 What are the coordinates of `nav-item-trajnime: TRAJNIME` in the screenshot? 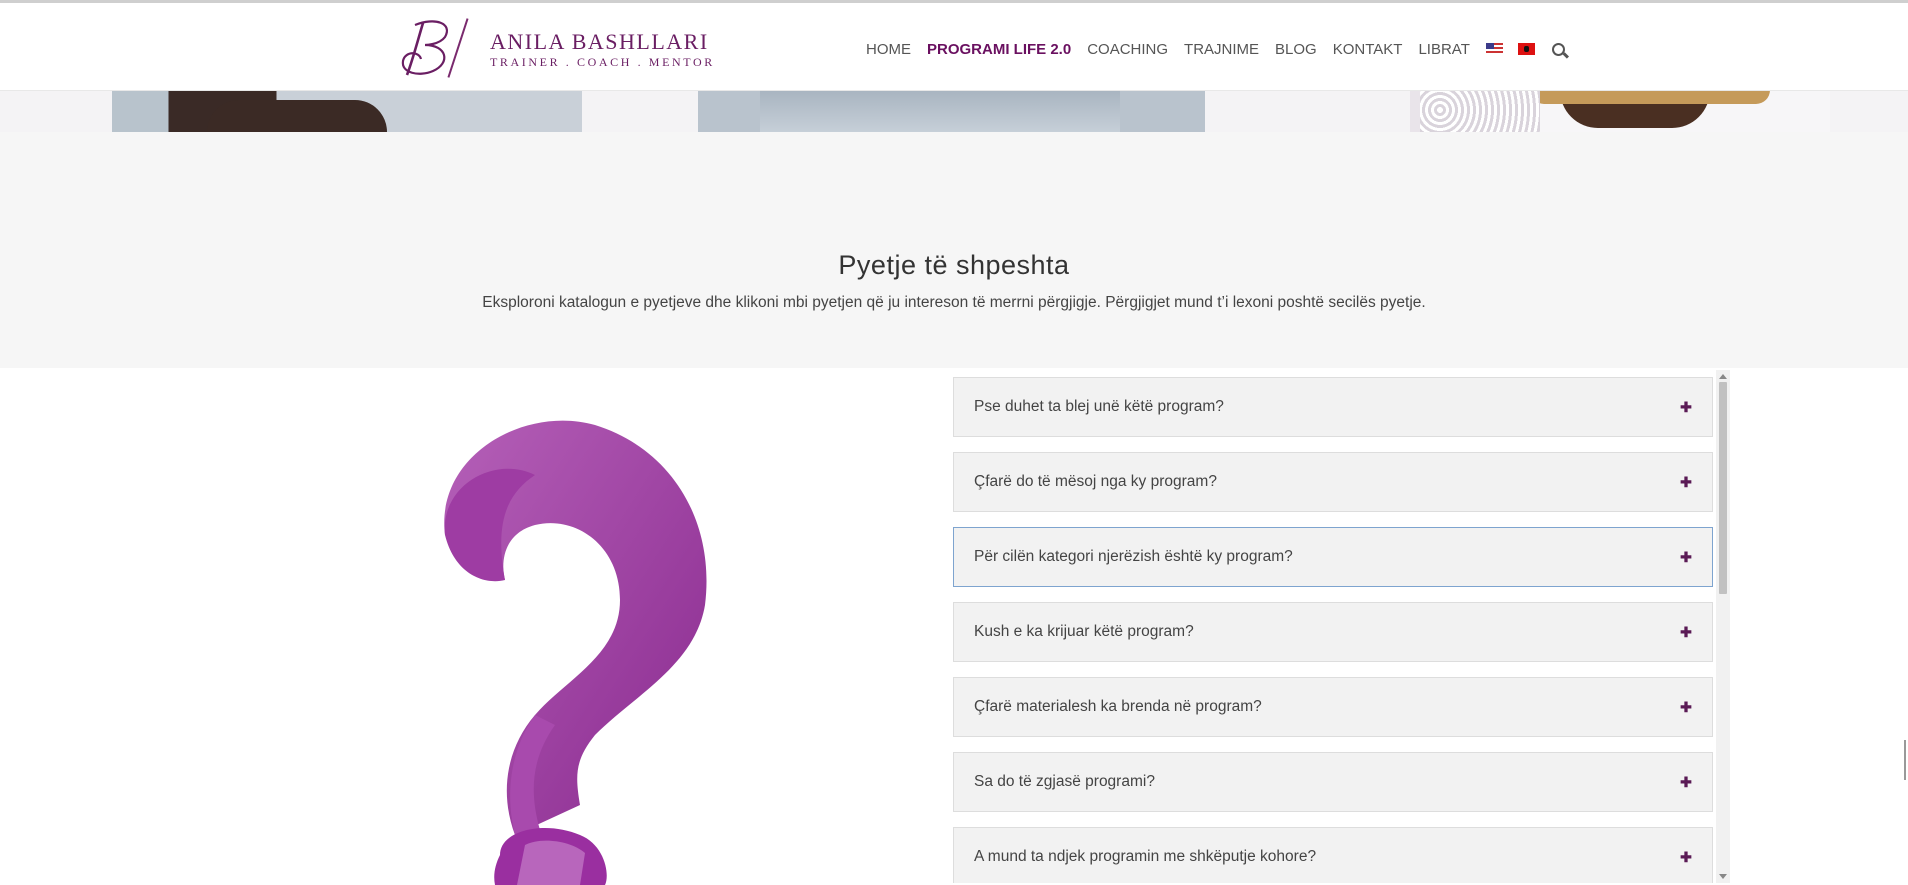 It's located at (1221, 49).